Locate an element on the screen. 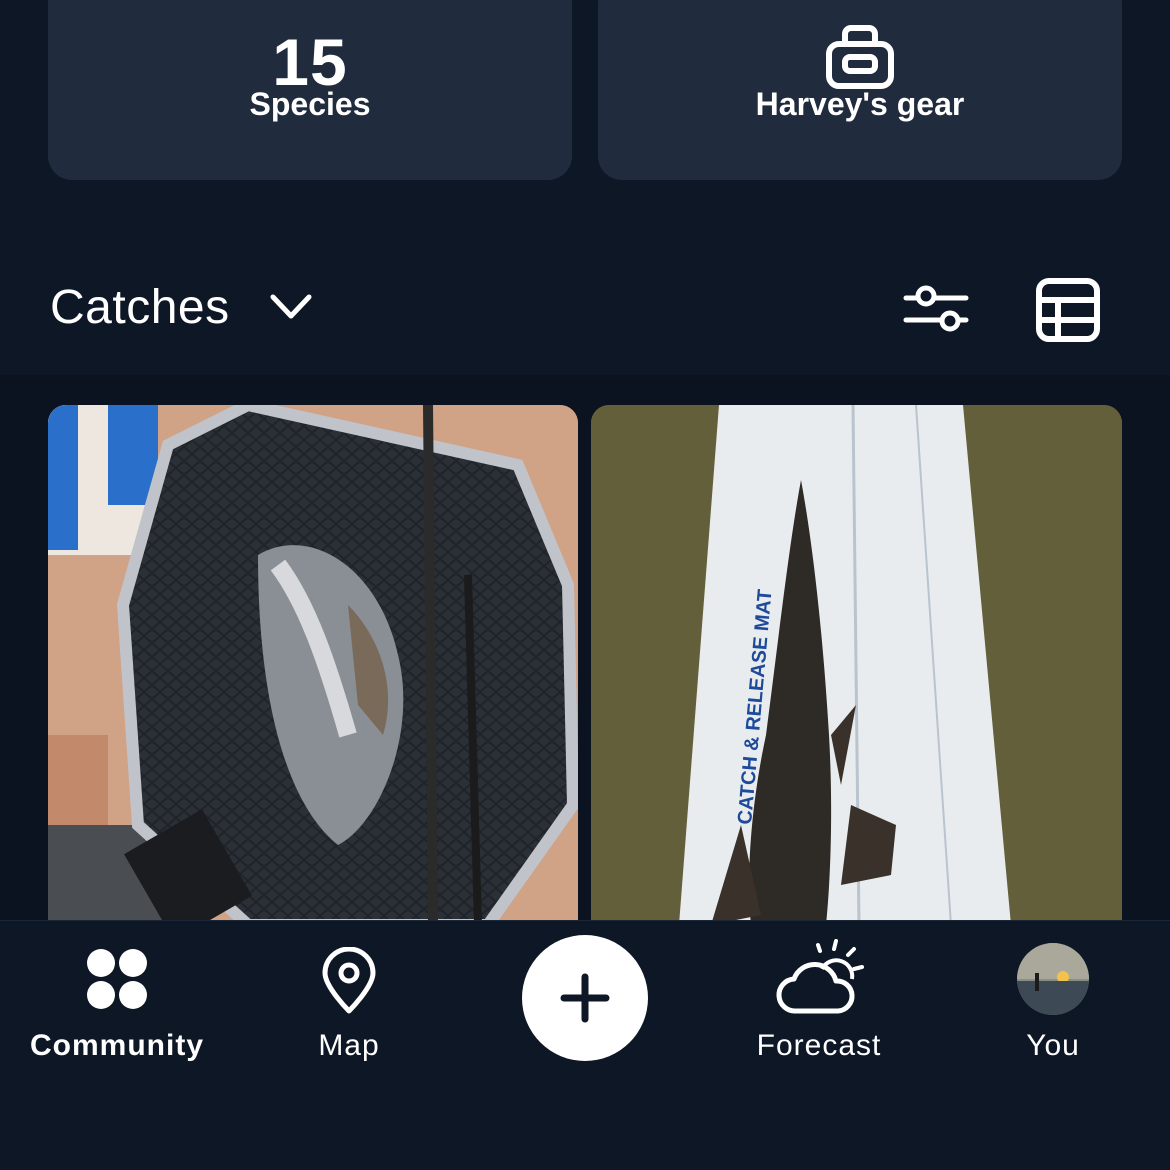 The width and height of the screenshot is (1170, 1170). tackle-box-icon is located at coordinates (860, 57).